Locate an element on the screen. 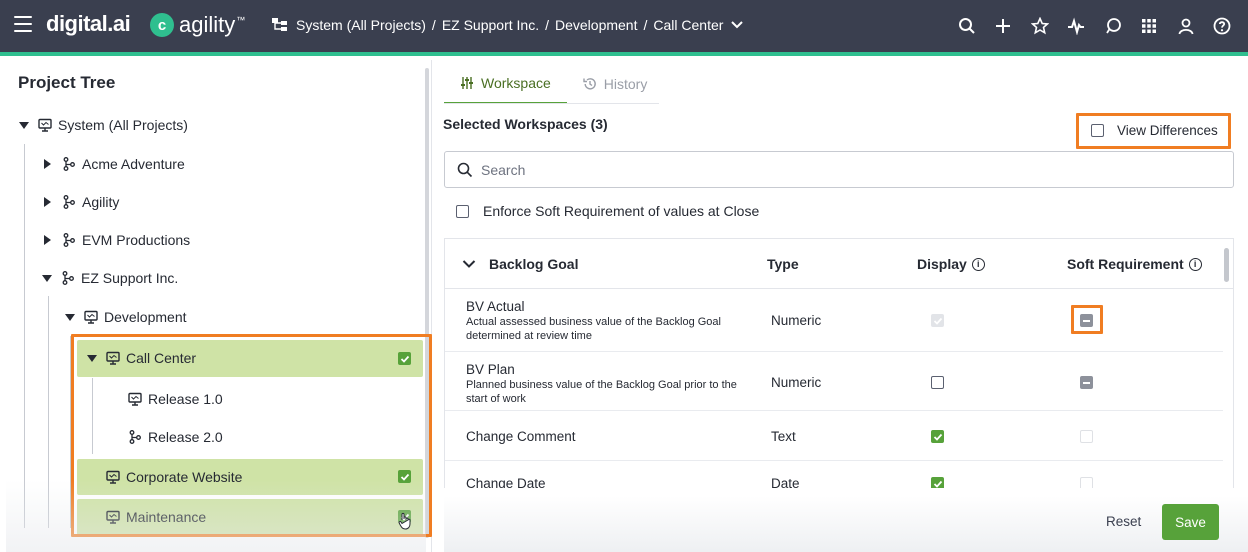  help-icon is located at coordinates (1222, 26).